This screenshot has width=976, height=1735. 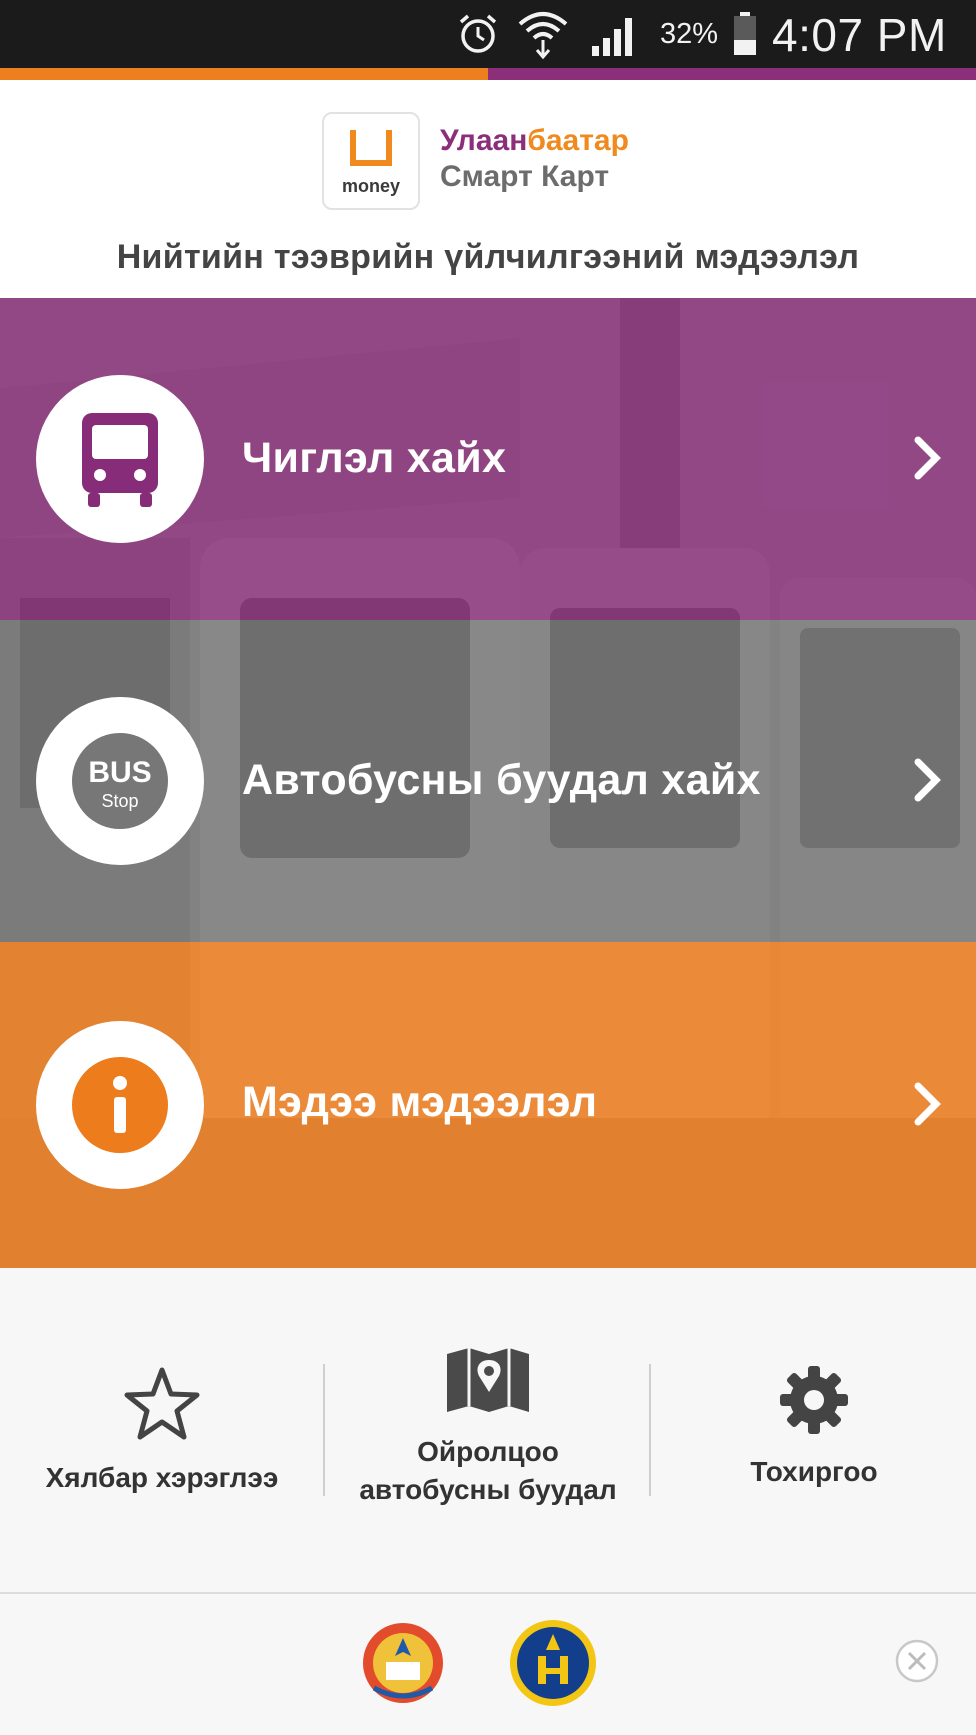 I want to click on brand-subtitle: Смарт Карт, so click(x=525, y=176).